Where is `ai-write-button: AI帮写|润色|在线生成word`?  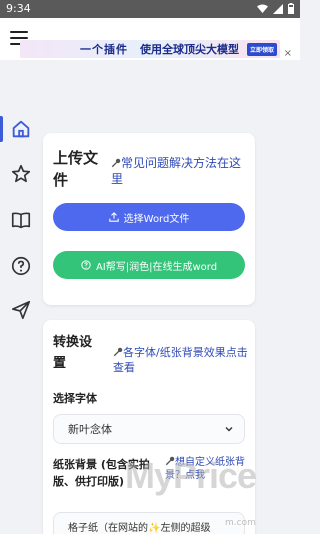 ai-write-button: AI帮写|润色|在线生成word is located at coordinates (149, 265).